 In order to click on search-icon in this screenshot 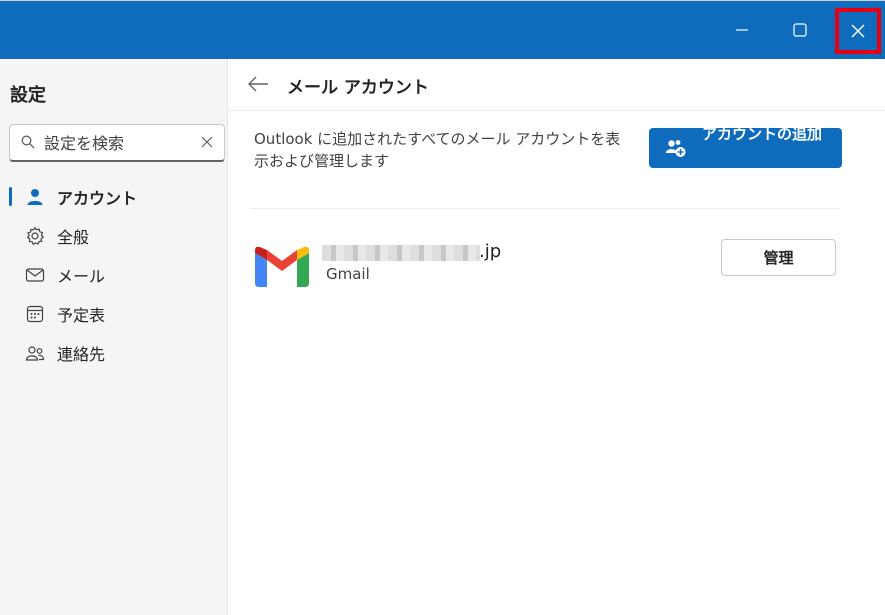, I will do `click(28, 142)`.